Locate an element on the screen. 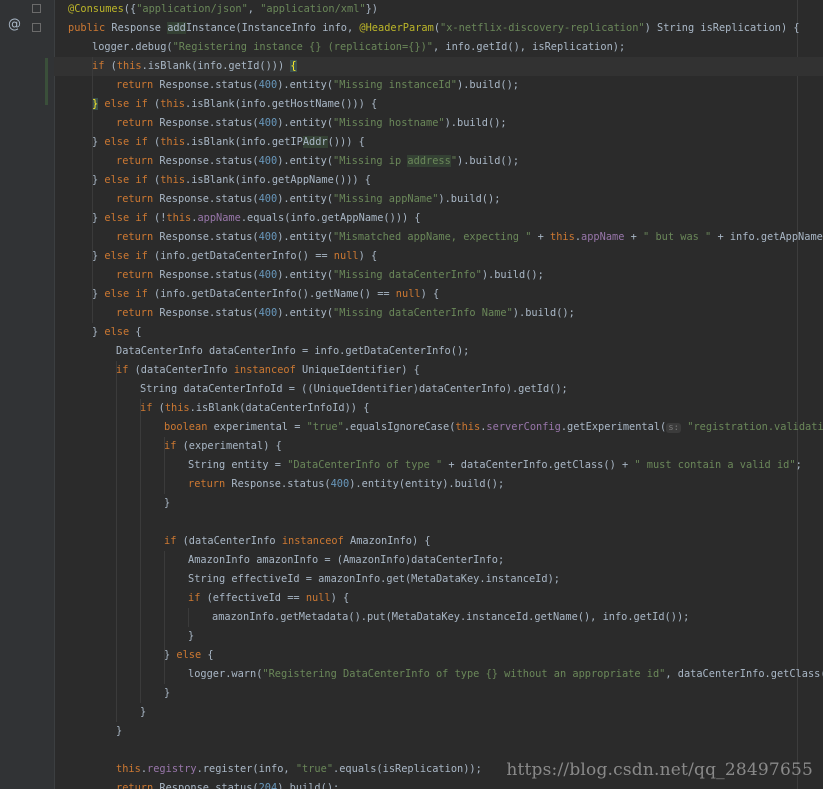 Image resolution: width=823 pixels, height=789 pixels. code-token: "application/xml" is located at coordinates (313, 9).